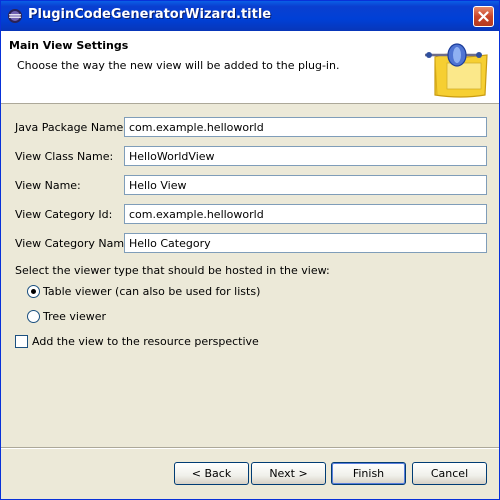 The image size is (500, 500). Describe the element at coordinates (368, 473) in the screenshot. I see `finish-button: Finish` at that location.